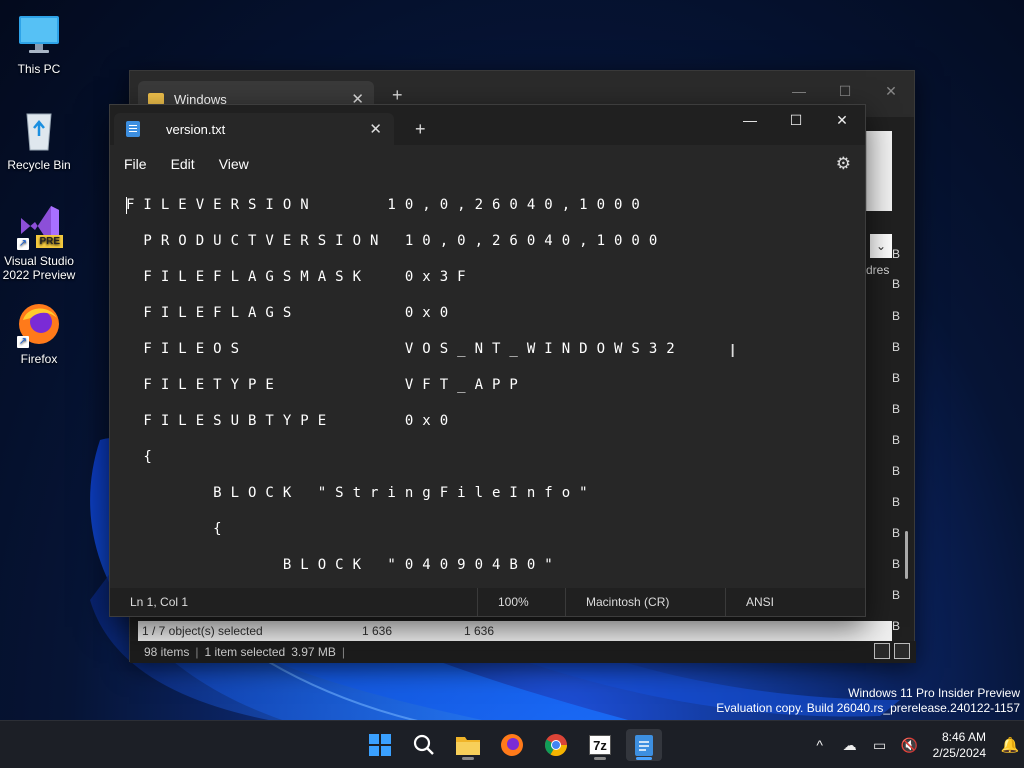  Describe the element at coordinates (380, 745) in the screenshot. I see `start-button` at that location.